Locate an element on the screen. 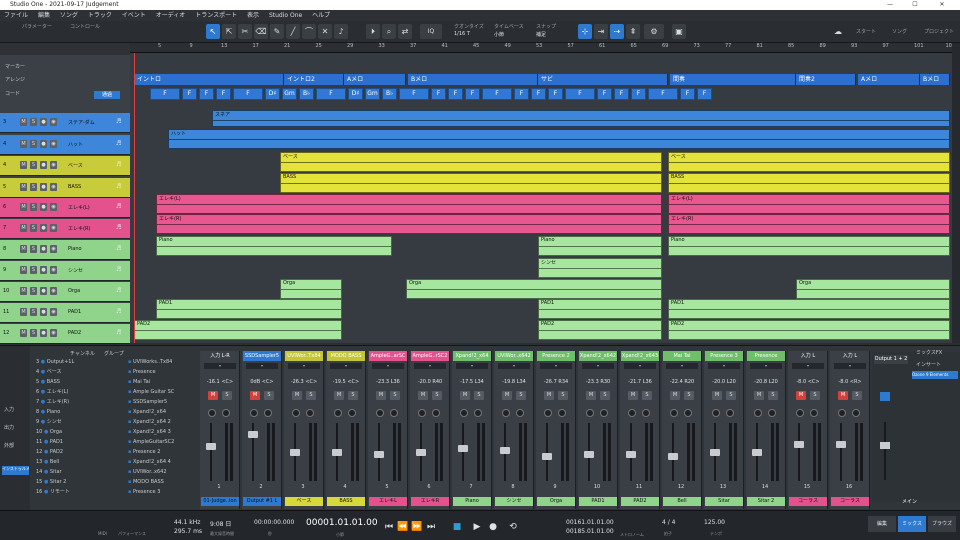 The height and width of the screenshot is (540, 960). track-header: 10 M S ● ◉ Orga ♬ is located at coordinates (65, 292).